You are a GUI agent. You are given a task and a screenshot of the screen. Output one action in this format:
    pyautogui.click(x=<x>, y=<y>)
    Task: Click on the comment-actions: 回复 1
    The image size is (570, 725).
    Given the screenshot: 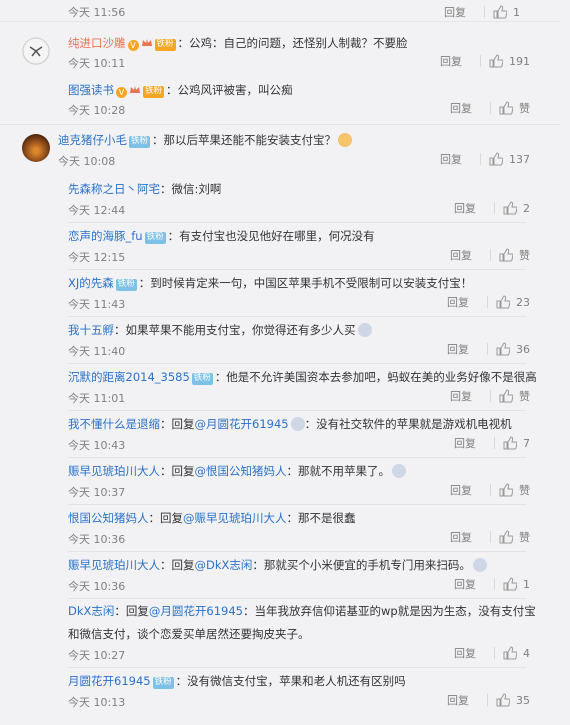 What is the action you would take?
    pyautogui.click(x=482, y=12)
    